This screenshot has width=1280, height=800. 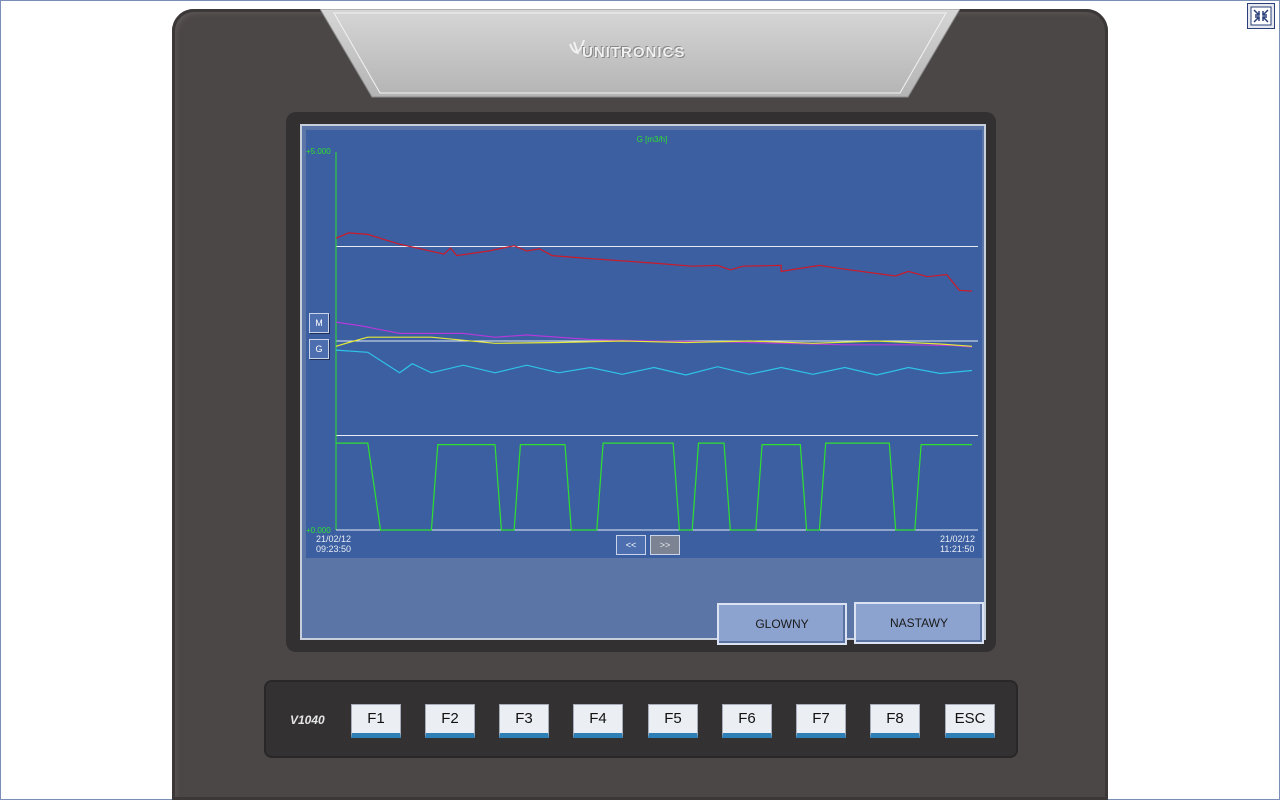 I want to click on series-line-magenta, so click(x=654, y=334).